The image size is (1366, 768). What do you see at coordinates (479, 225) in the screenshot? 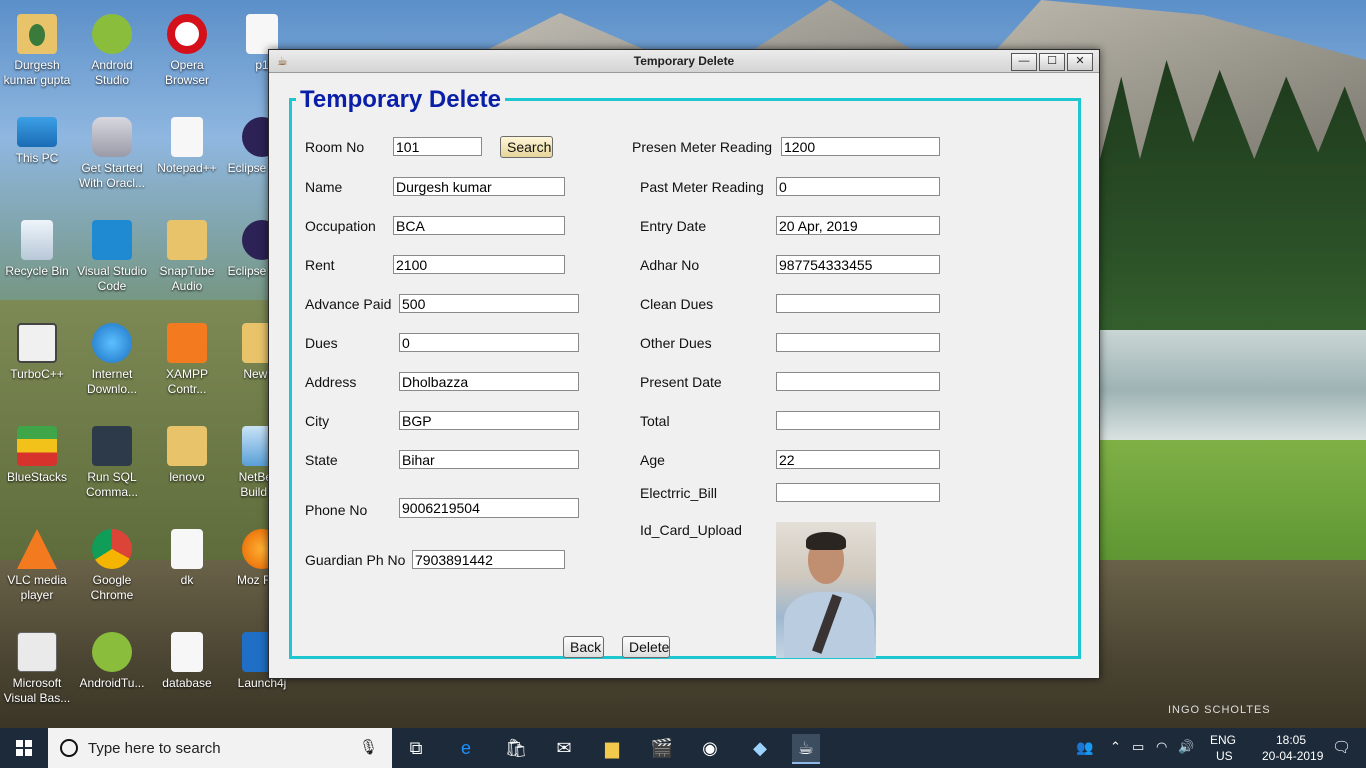
I see `occupation-input` at bounding box center [479, 225].